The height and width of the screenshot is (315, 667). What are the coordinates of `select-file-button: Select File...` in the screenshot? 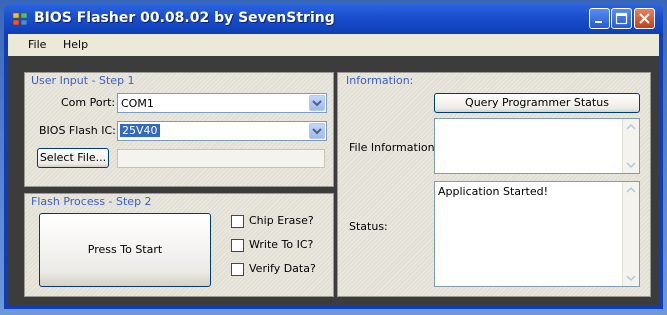 It's located at (73, 158).